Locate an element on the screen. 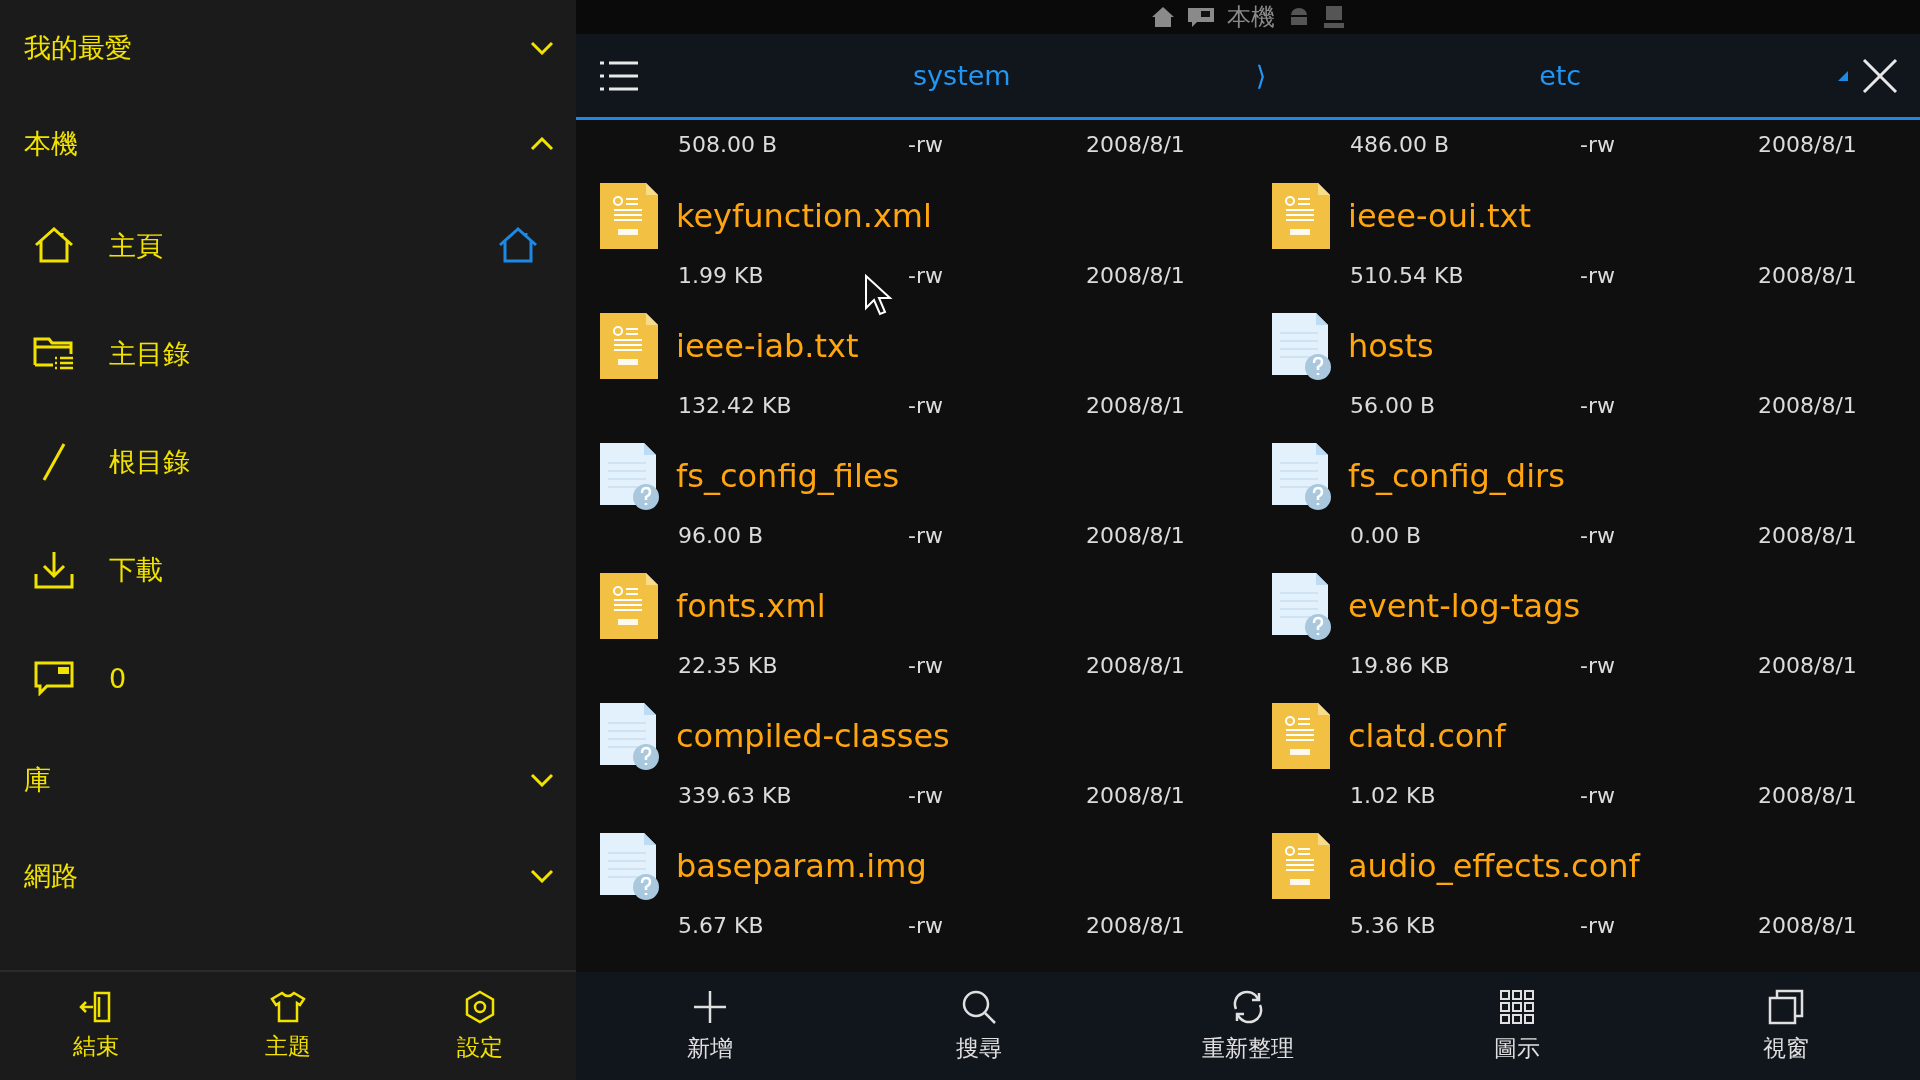  settings-icon is located at coordinates (480, 1006).